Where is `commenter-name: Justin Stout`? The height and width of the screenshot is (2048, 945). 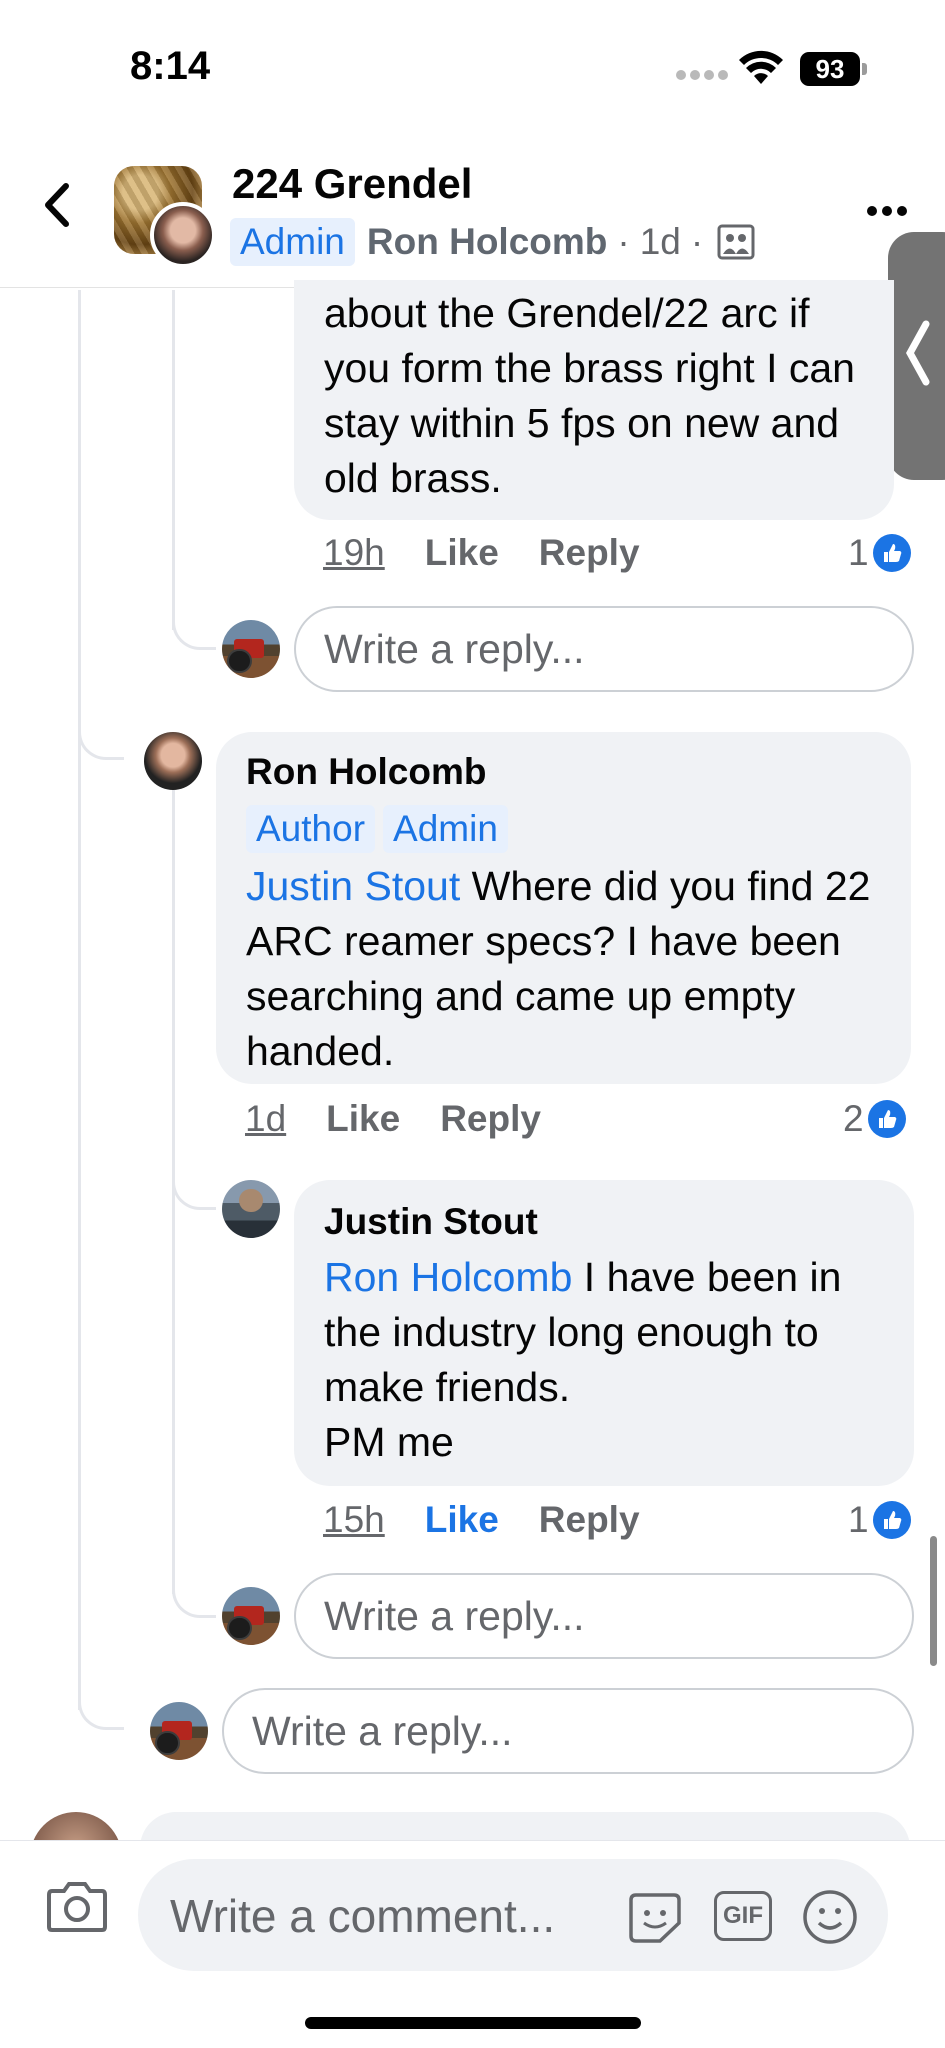 commenter-name: Justin Stout is located at coordinates (609, 1222).